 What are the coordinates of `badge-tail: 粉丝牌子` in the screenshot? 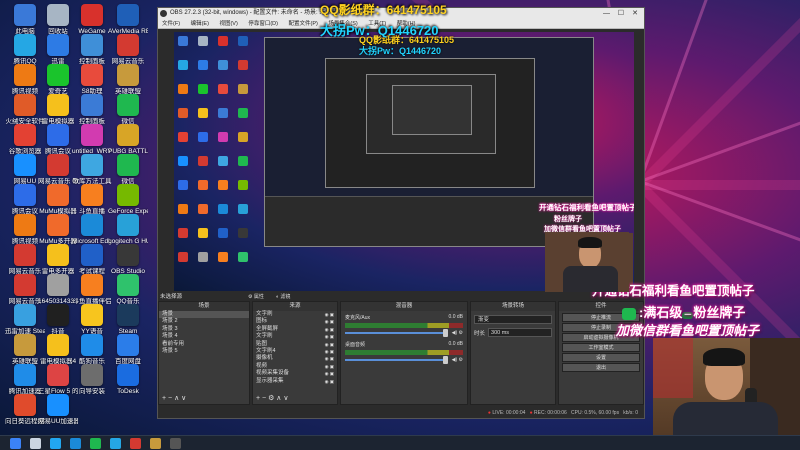 It's located at (719, 312).